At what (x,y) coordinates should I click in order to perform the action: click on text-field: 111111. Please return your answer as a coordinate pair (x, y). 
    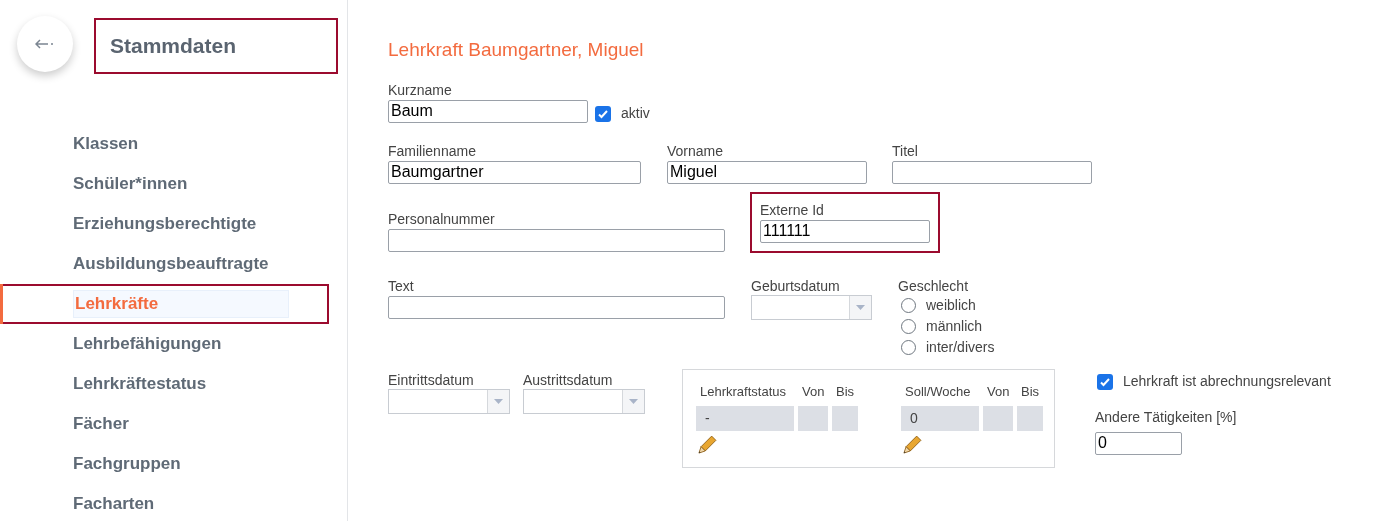
    Looking at the image, I should click on (845, 231).